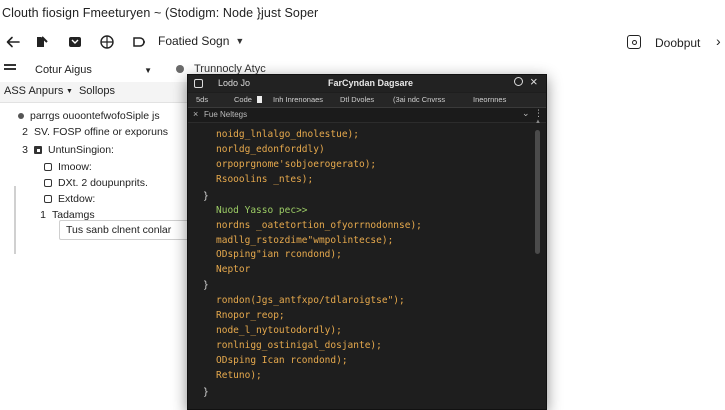  What do you see at coordinates (259, 99) in the screenshot?
I see `active-tab-marker` at bounding box center [259, 99].